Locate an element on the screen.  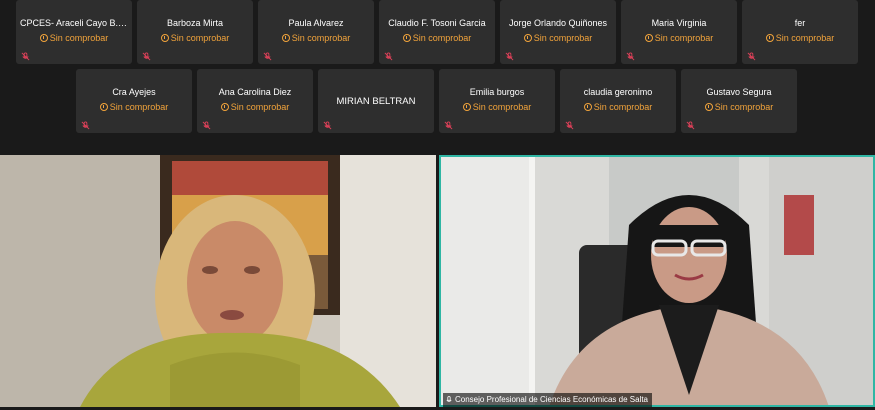
participant-name: fer is located at coordinates (800, 23).